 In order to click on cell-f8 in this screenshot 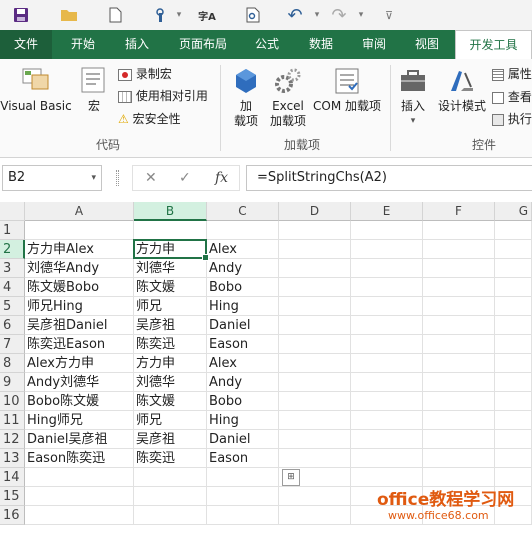, I will do `click(459, 363)`.